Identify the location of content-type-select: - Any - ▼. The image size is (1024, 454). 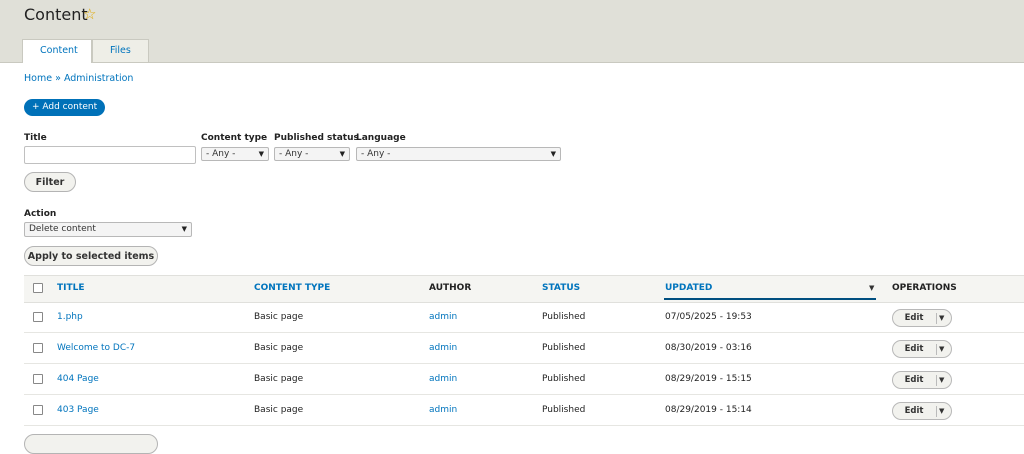
(235, 154).